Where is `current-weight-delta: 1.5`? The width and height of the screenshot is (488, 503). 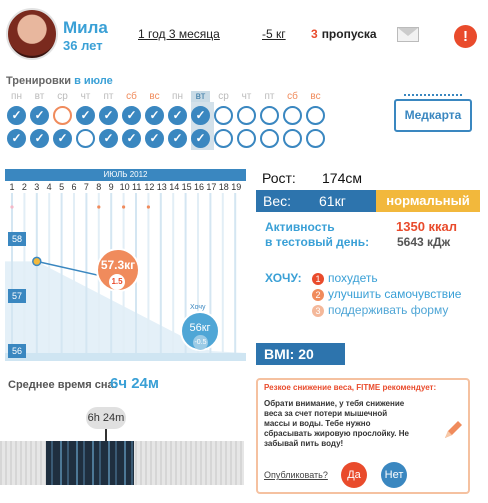
current-weight-delta: 1.5 is located at coordinates (117, 282).